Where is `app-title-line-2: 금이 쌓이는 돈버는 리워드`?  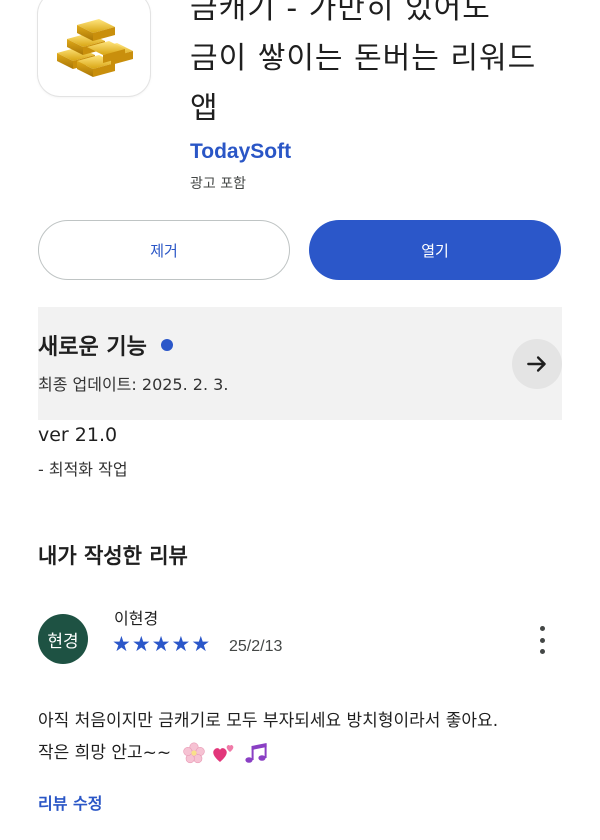 app-title-line-2: 금이 쌓이는 돈버는 리워드 is located at coordinates (363, 58).